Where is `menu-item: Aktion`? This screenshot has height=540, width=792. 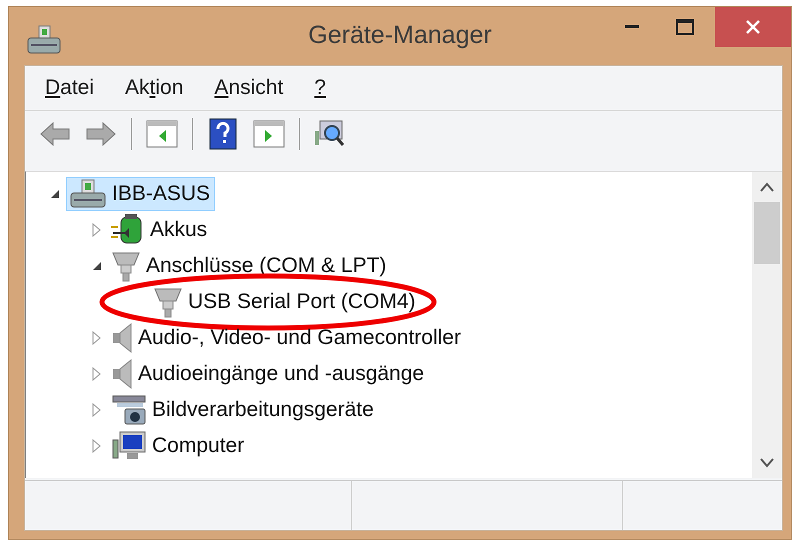
menu-item: Aktion is located at coordinates (154, 88).